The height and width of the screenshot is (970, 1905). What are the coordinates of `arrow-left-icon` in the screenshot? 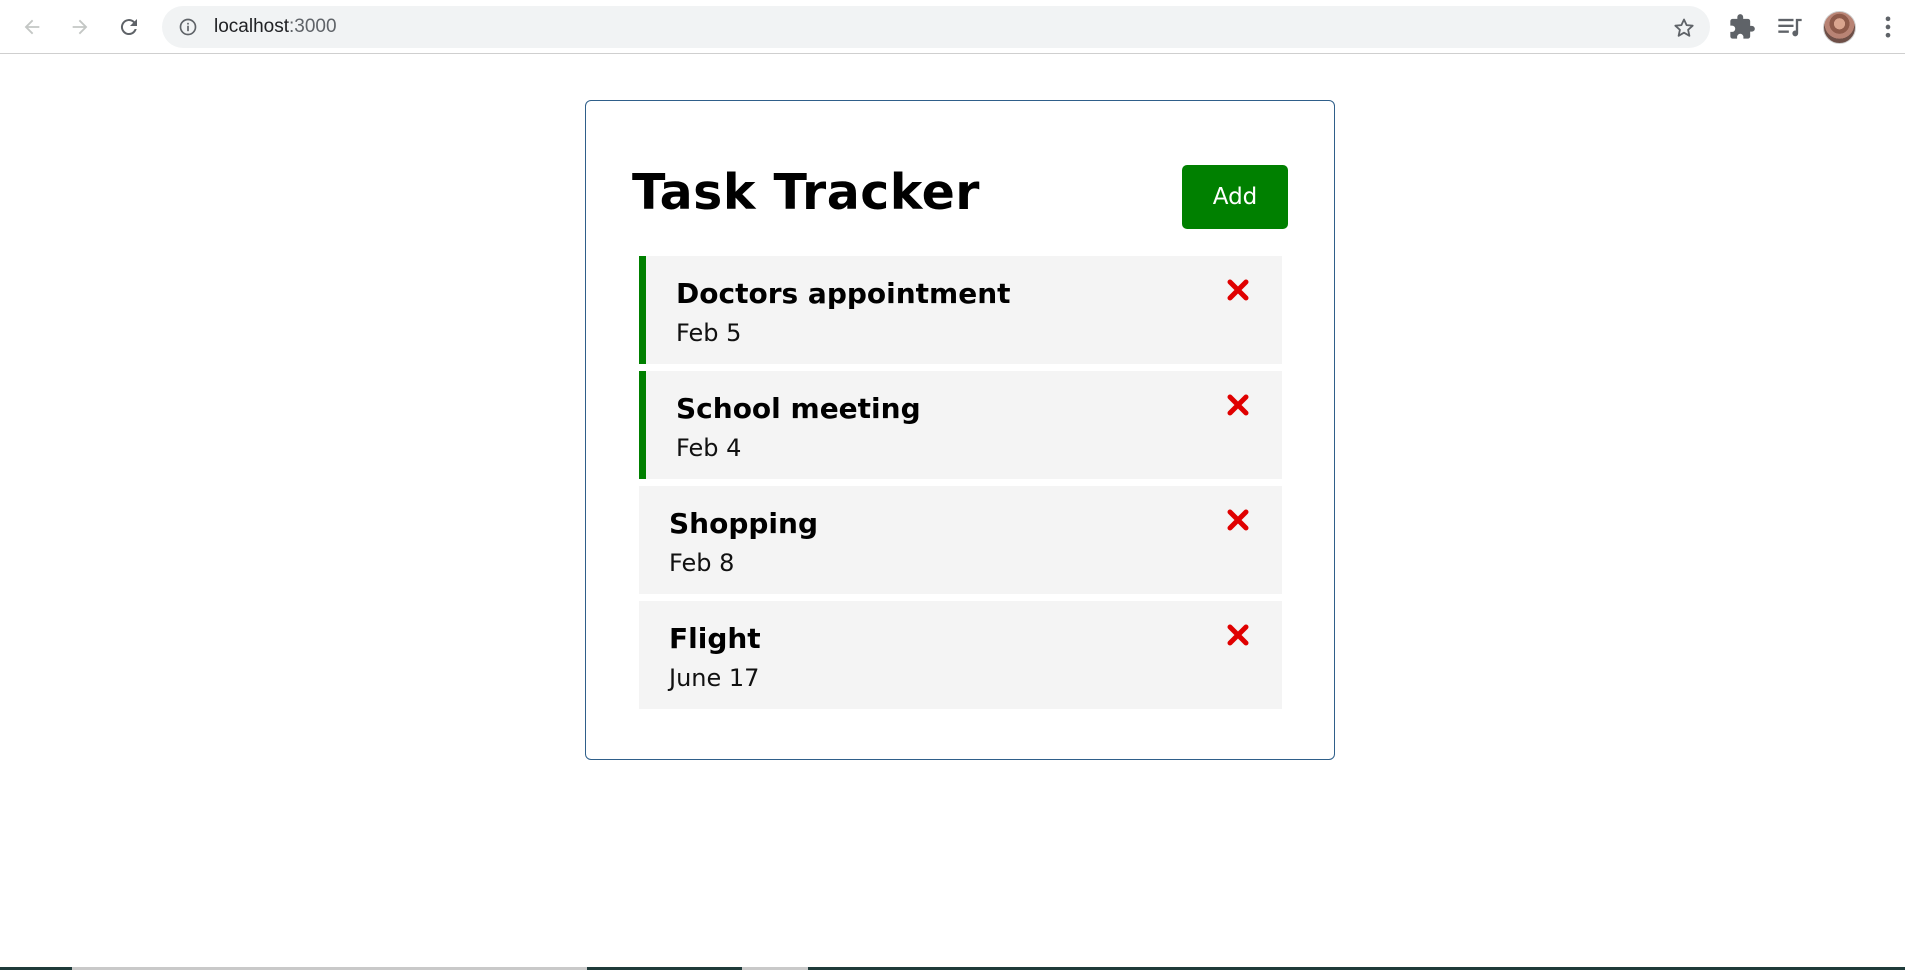 It's located at (32, 27).